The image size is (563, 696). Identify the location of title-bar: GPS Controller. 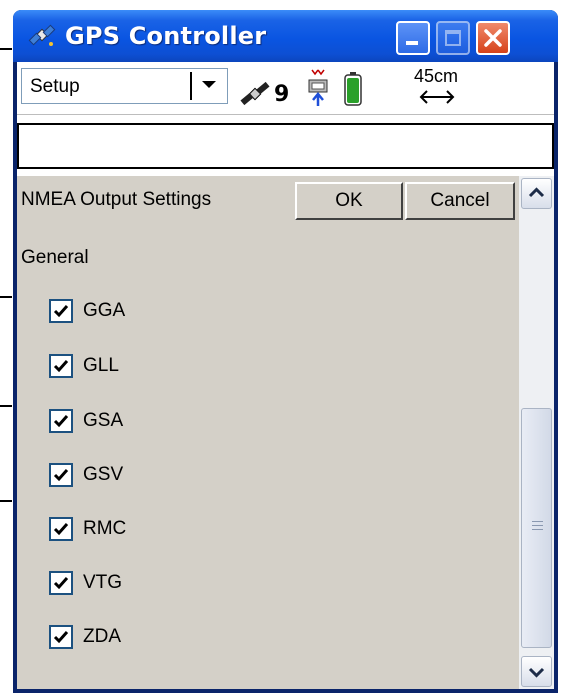
(285, 36).